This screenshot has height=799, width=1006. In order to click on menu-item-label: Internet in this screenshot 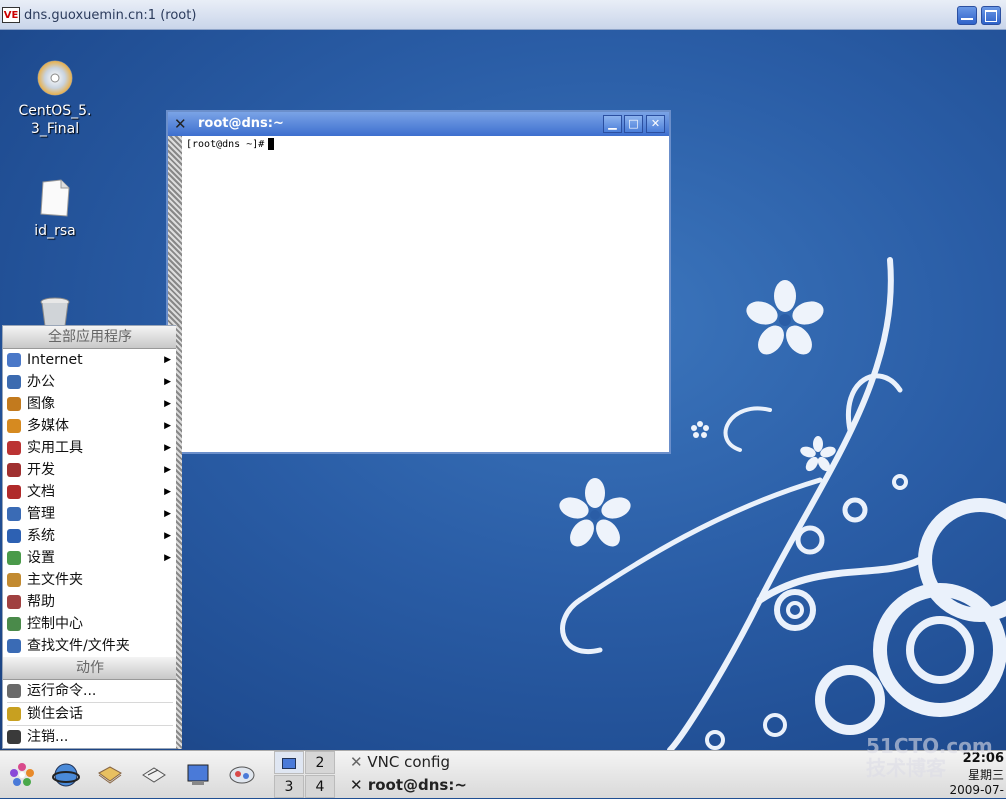, I will do `click(55, 360)`.